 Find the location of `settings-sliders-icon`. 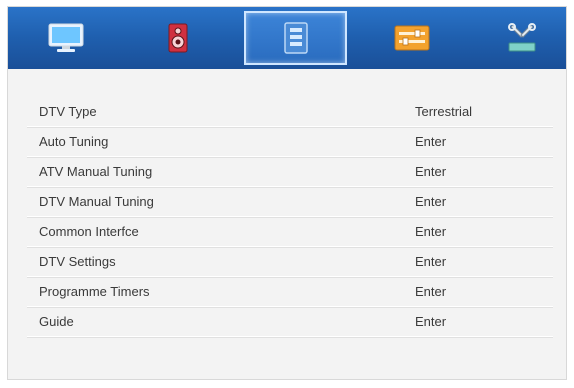

settings-sliders-icon is located at coordinates (412, 38).